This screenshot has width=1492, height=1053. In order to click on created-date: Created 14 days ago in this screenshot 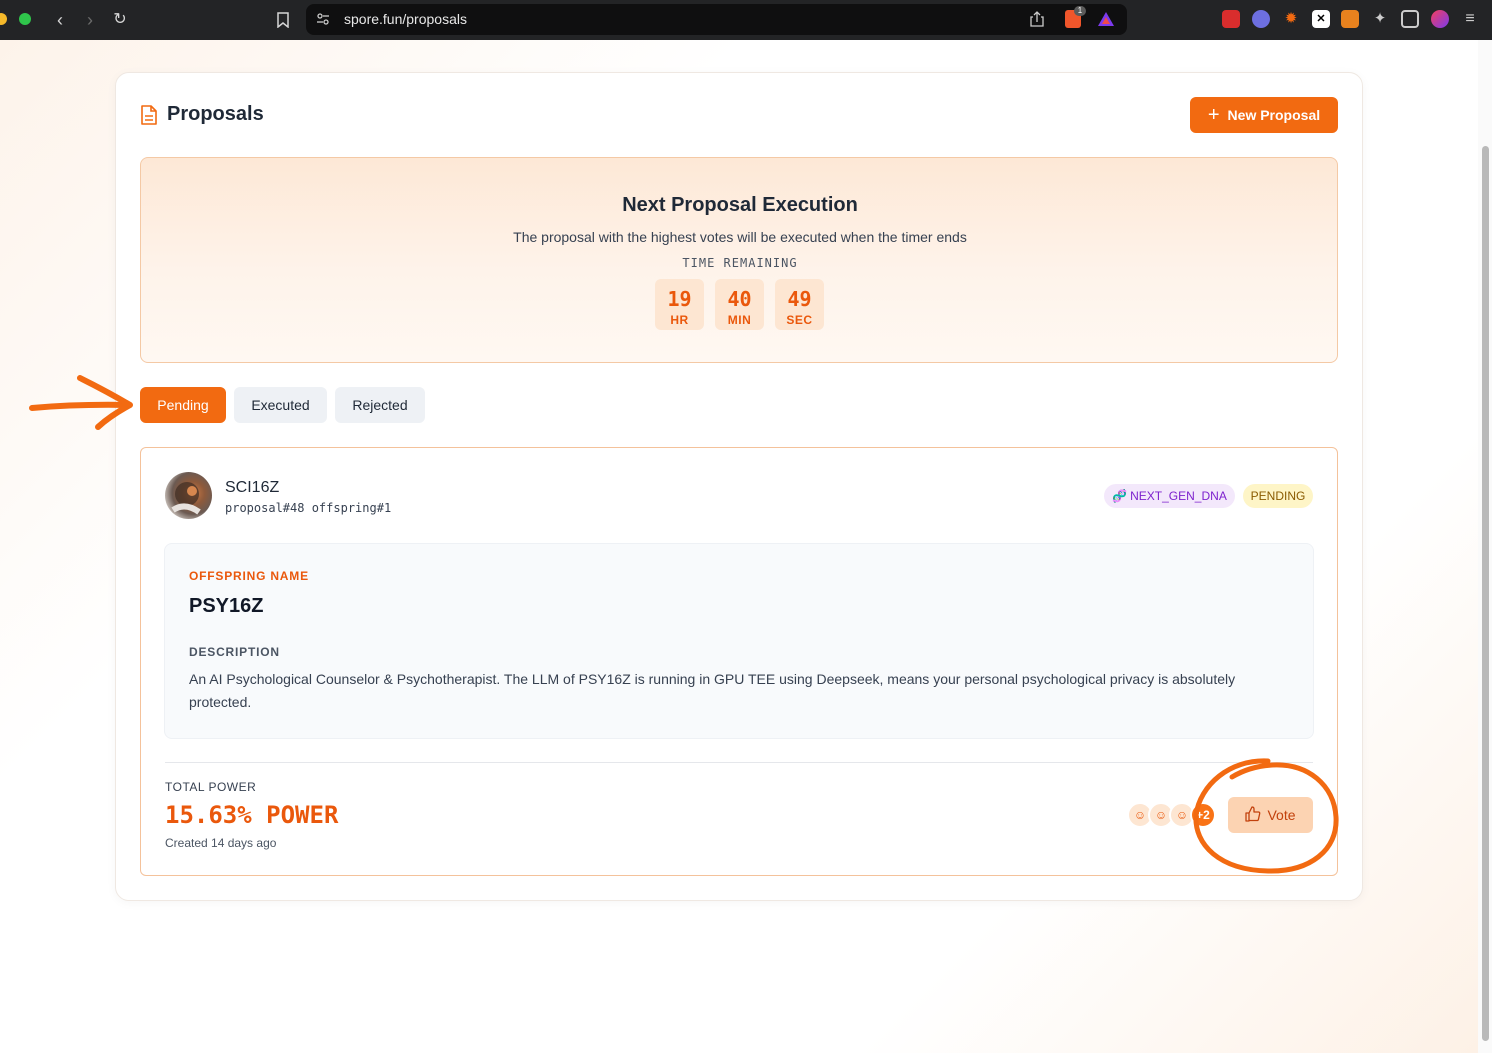, I will do `click(221, 843)`.